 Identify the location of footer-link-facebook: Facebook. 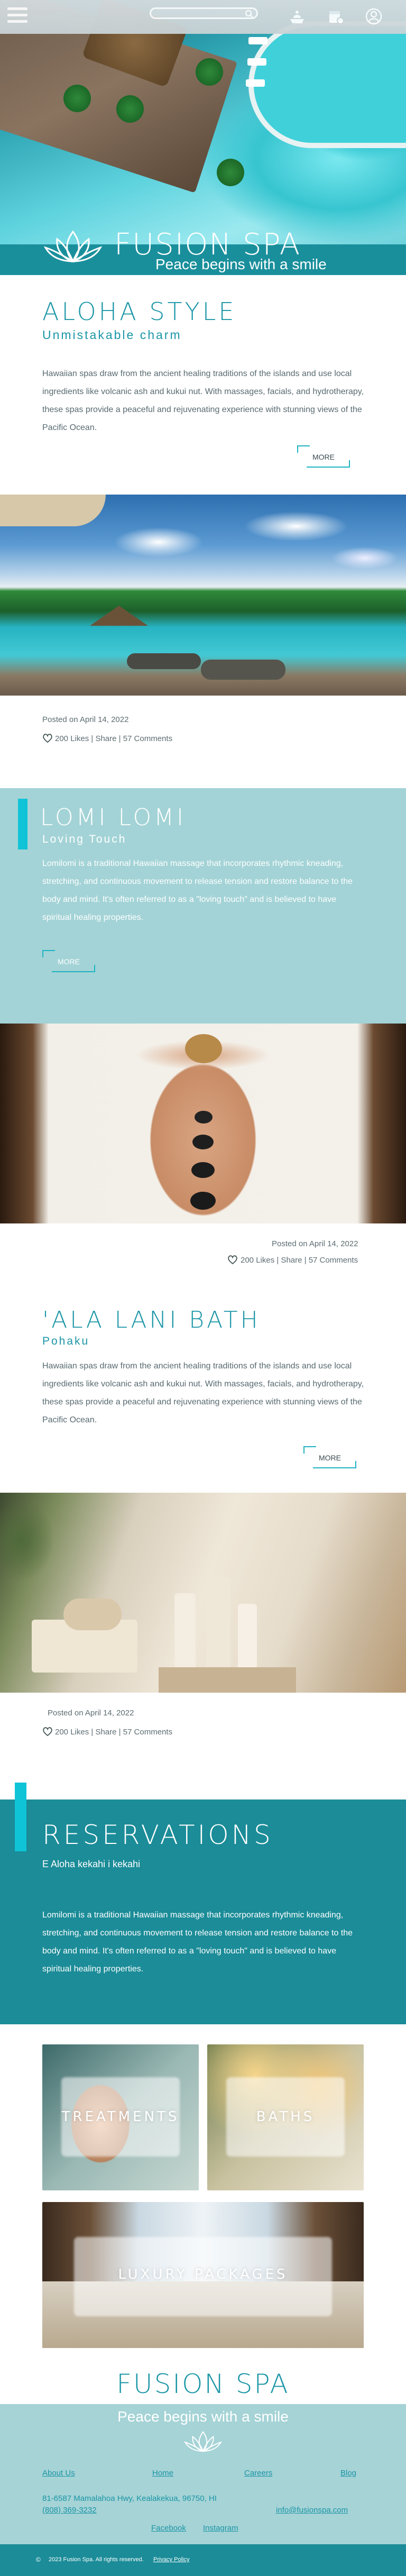
(168, 2529).